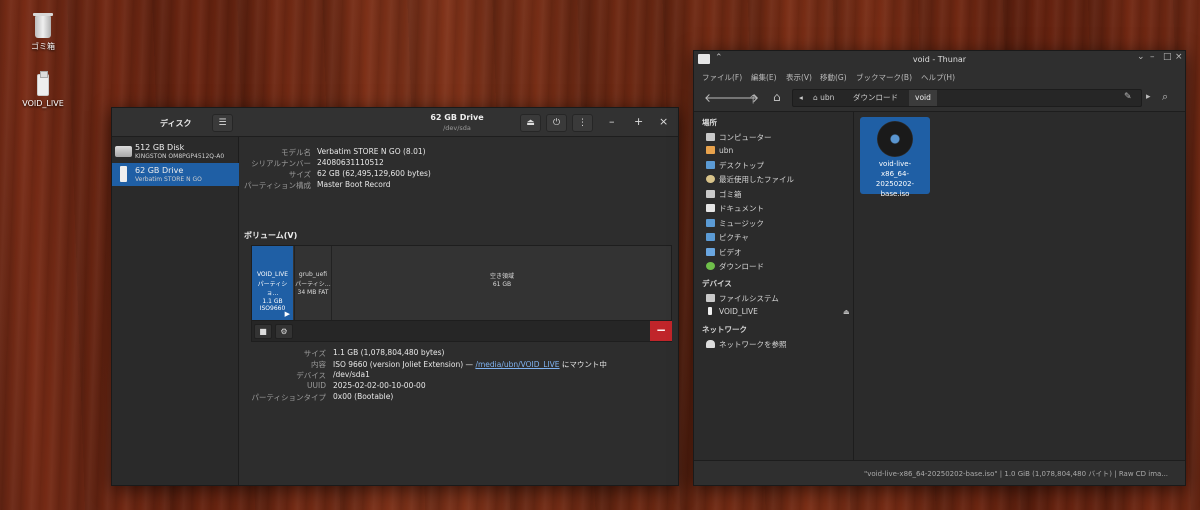 This screenshot has height=510, width=1200. I want to click on delete-partition-button: −, so click(661, 331).